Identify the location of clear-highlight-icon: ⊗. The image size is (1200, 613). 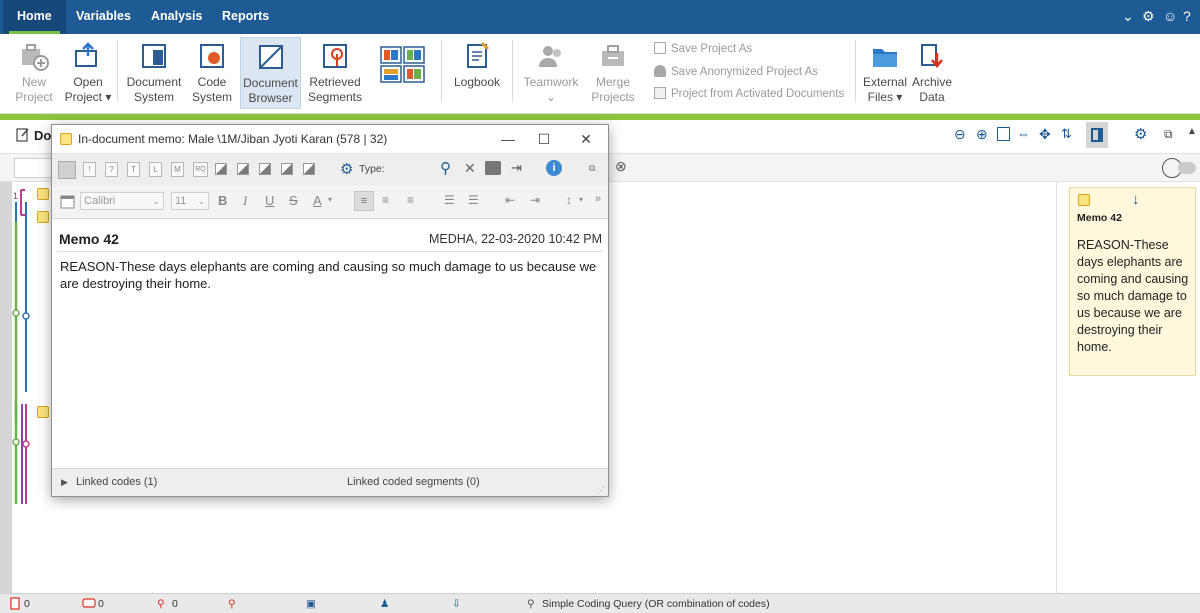
(621, 166).